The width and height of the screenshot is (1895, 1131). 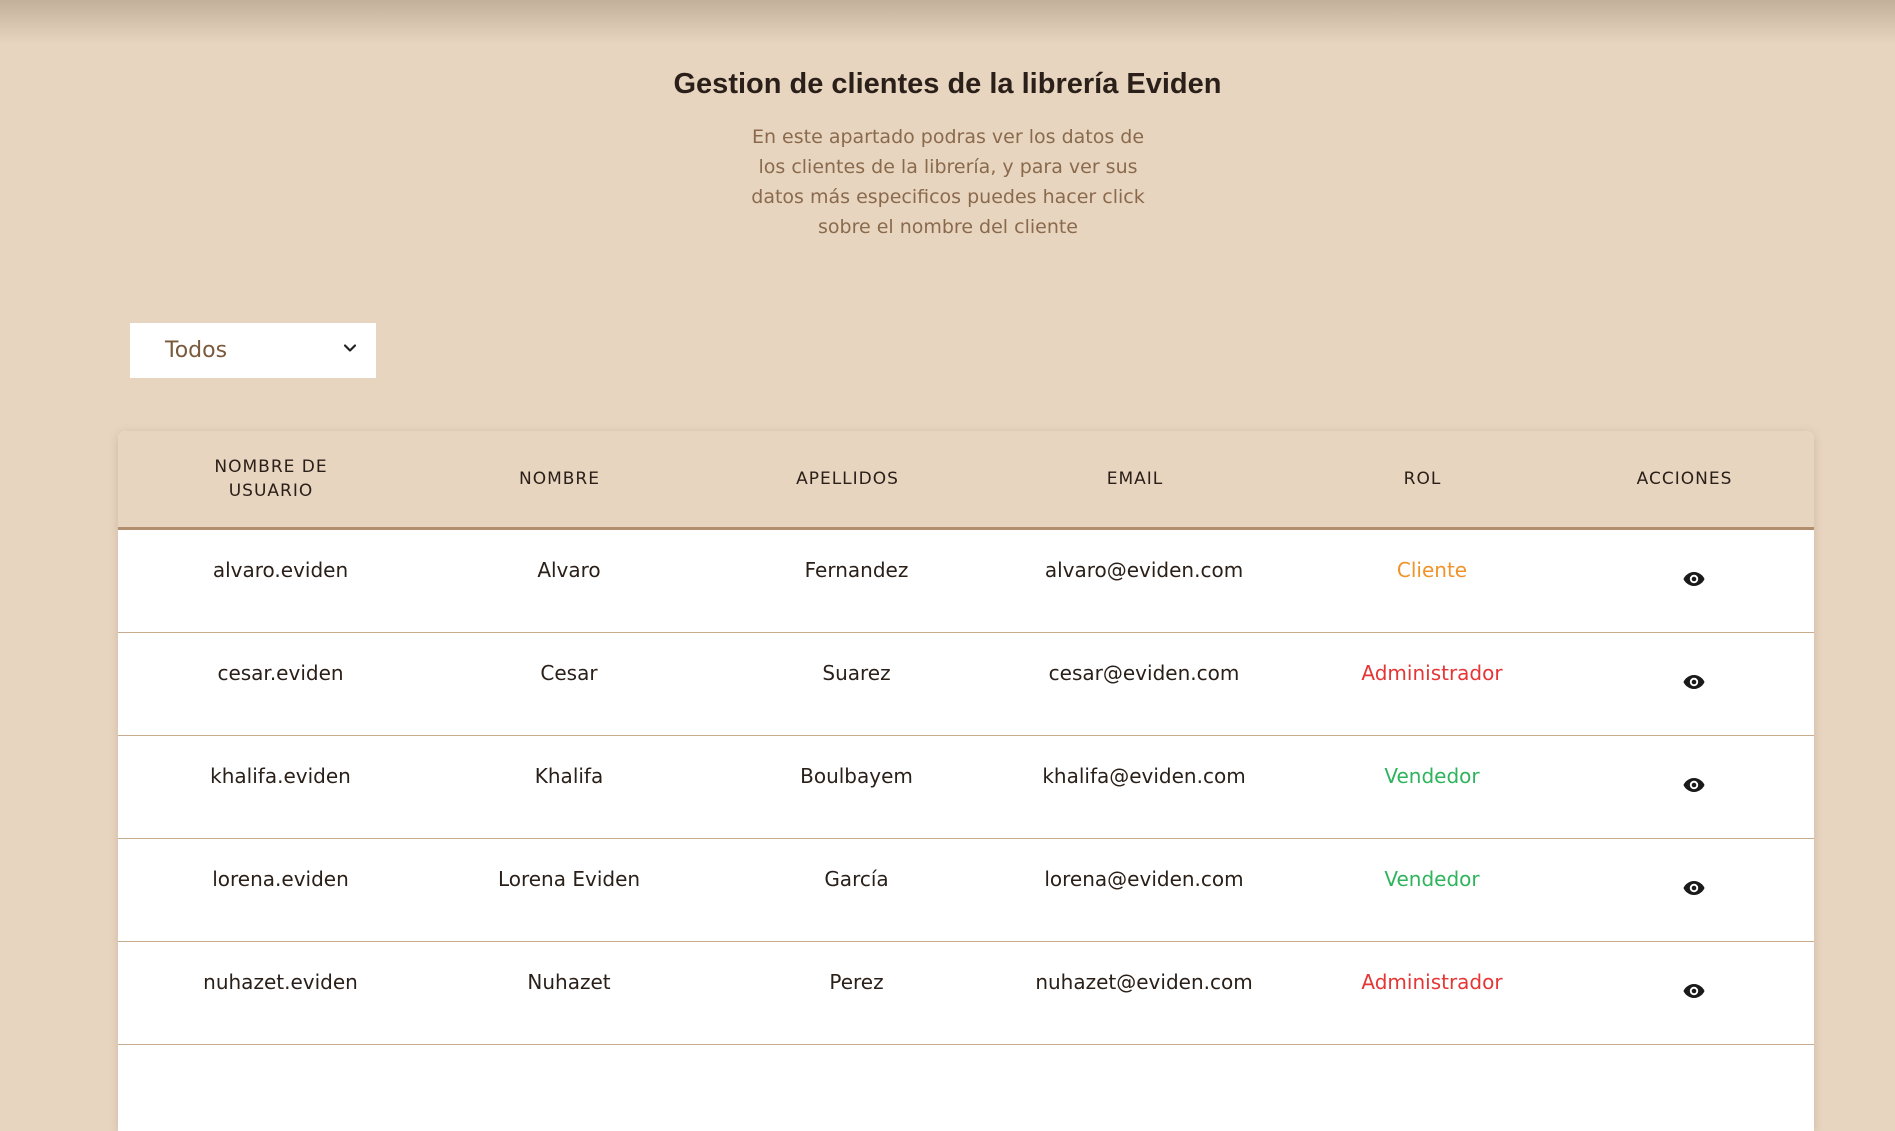 I want to click on cell-name: Lorena Eviden, so click(x=569, y=879).